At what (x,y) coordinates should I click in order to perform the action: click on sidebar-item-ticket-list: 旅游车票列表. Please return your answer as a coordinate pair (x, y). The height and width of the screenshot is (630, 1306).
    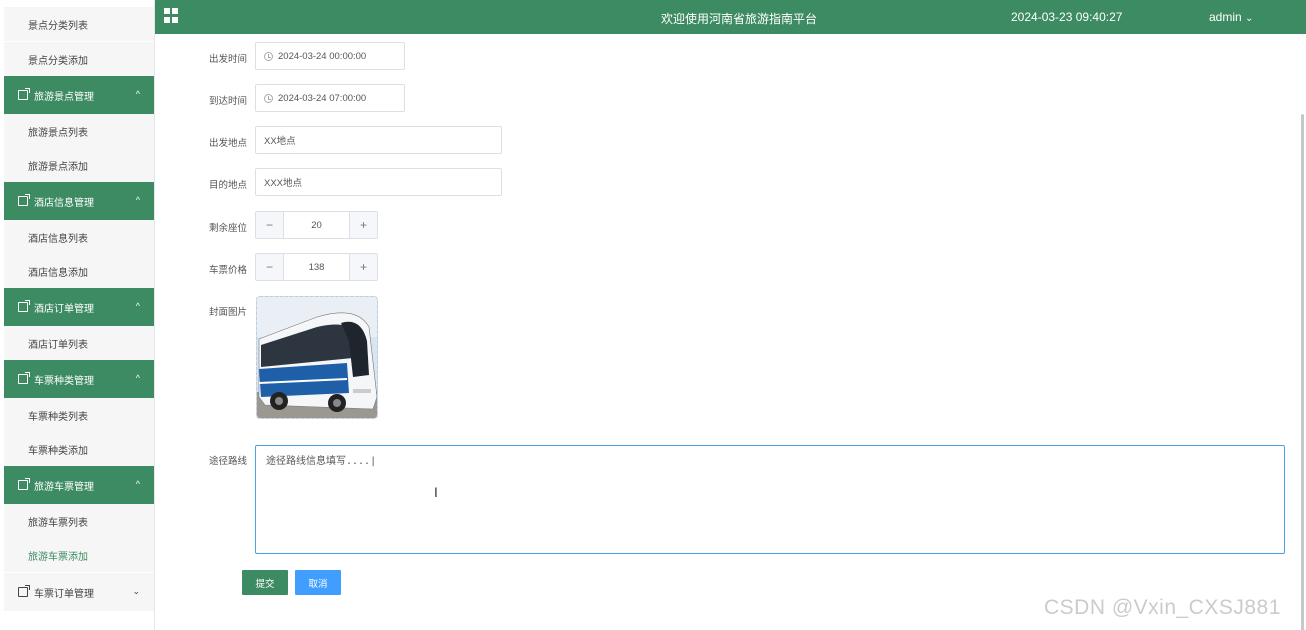
    Looking at the image, I should click on (79, 521).